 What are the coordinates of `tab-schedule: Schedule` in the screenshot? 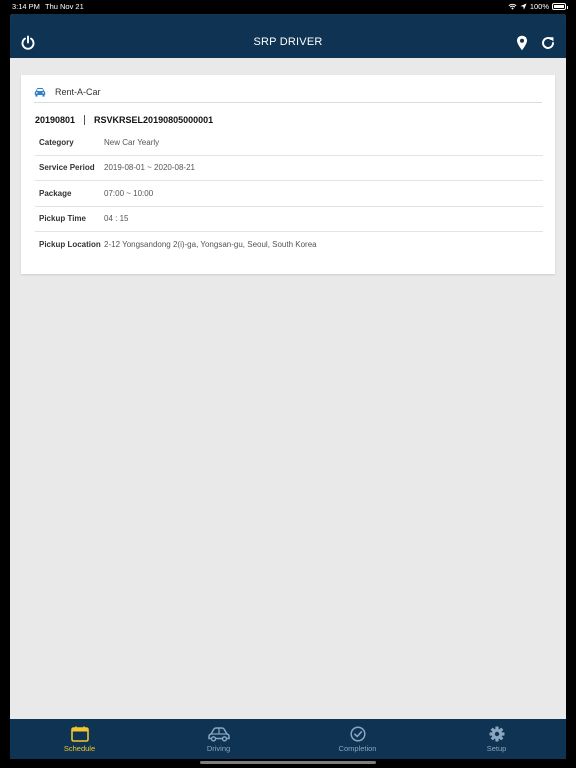 It's located at (79, 739).